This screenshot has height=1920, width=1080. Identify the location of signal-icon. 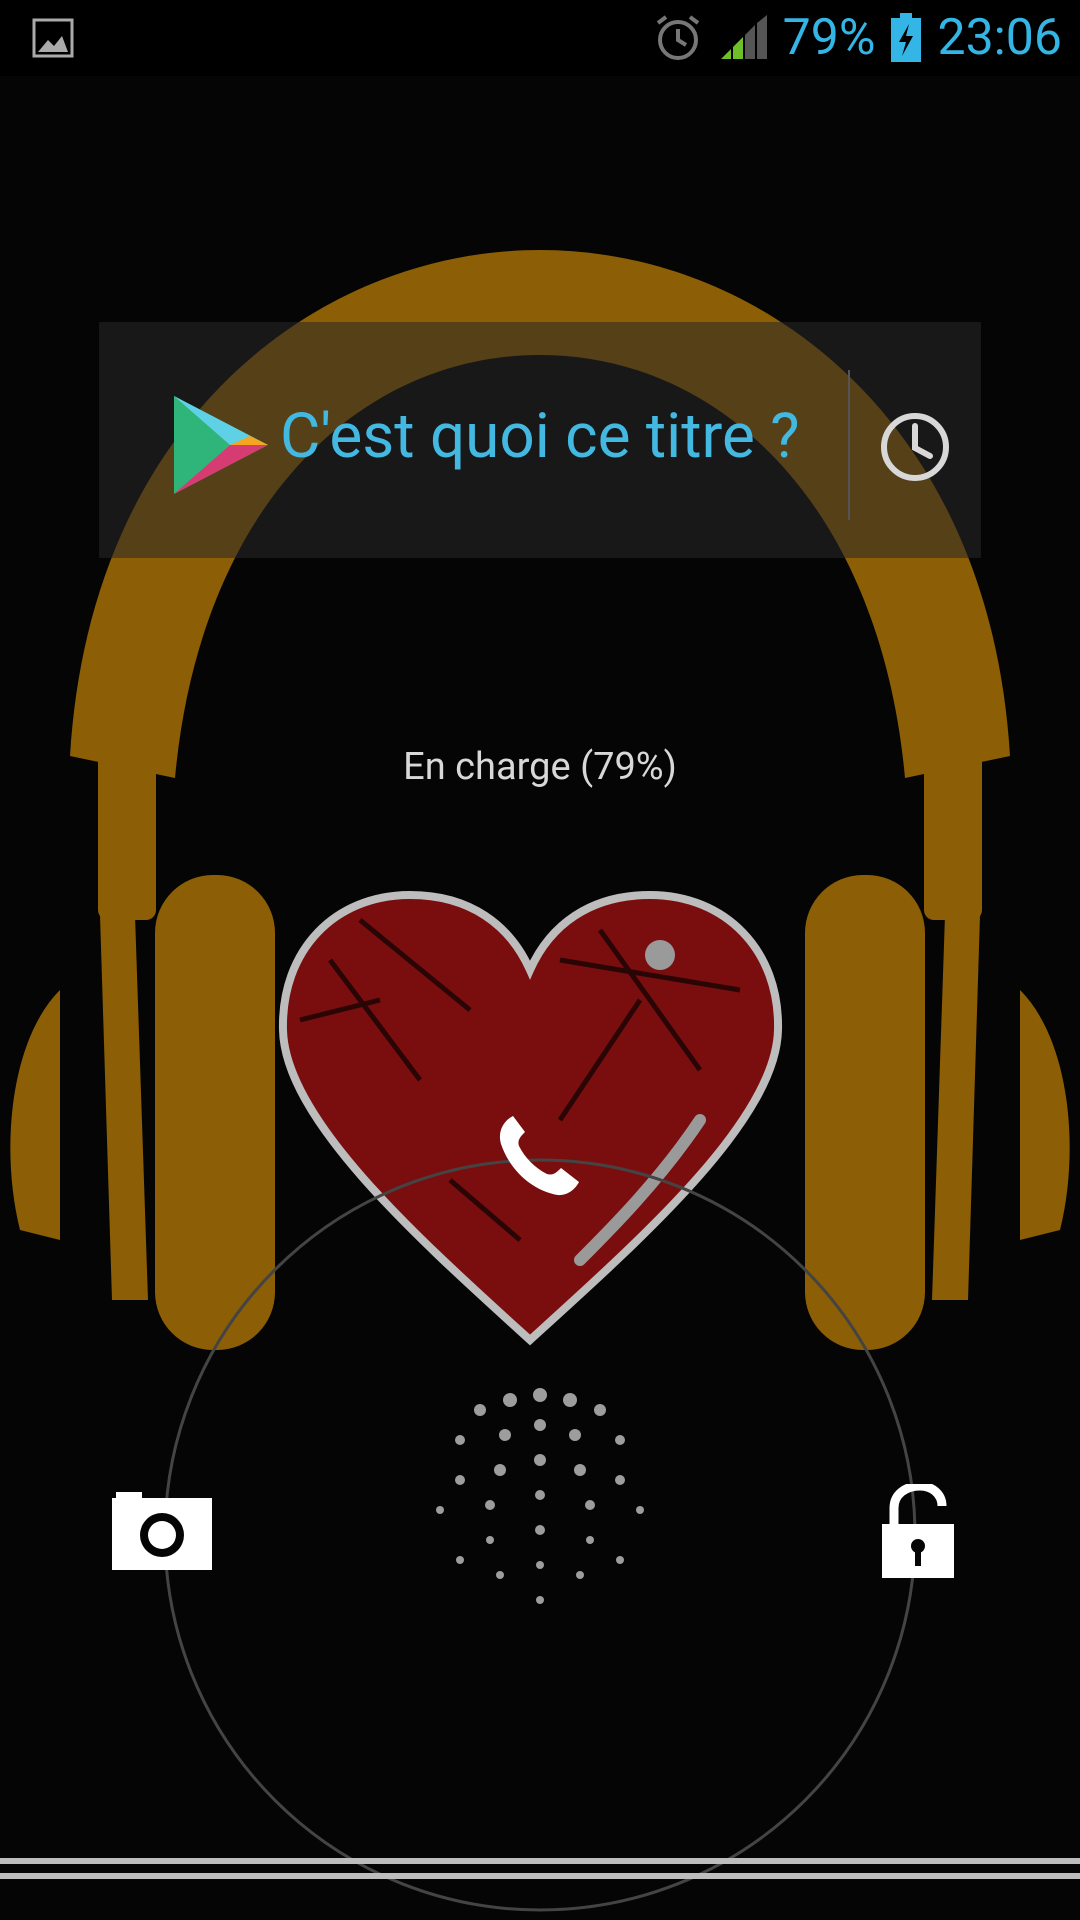
(743, 37).